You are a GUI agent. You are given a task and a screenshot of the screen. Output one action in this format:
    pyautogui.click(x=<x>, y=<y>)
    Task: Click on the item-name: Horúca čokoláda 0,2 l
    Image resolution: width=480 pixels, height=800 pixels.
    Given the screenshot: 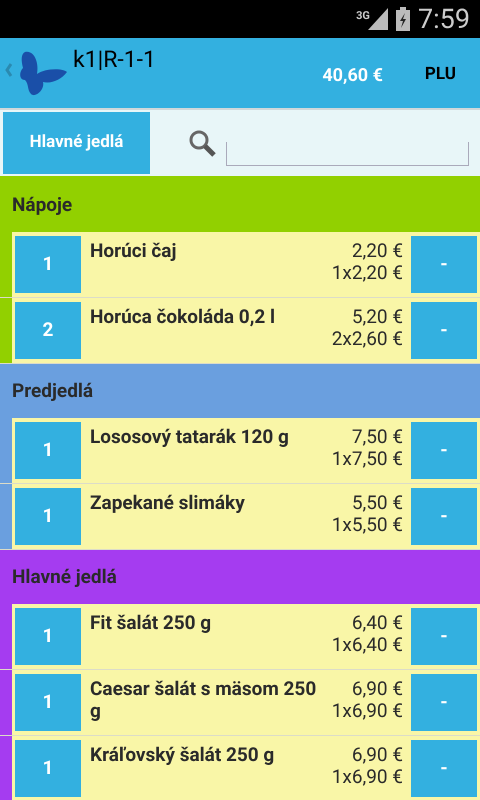 What is the action you would take?
    pyautogui.click(x=183, y=318)
    